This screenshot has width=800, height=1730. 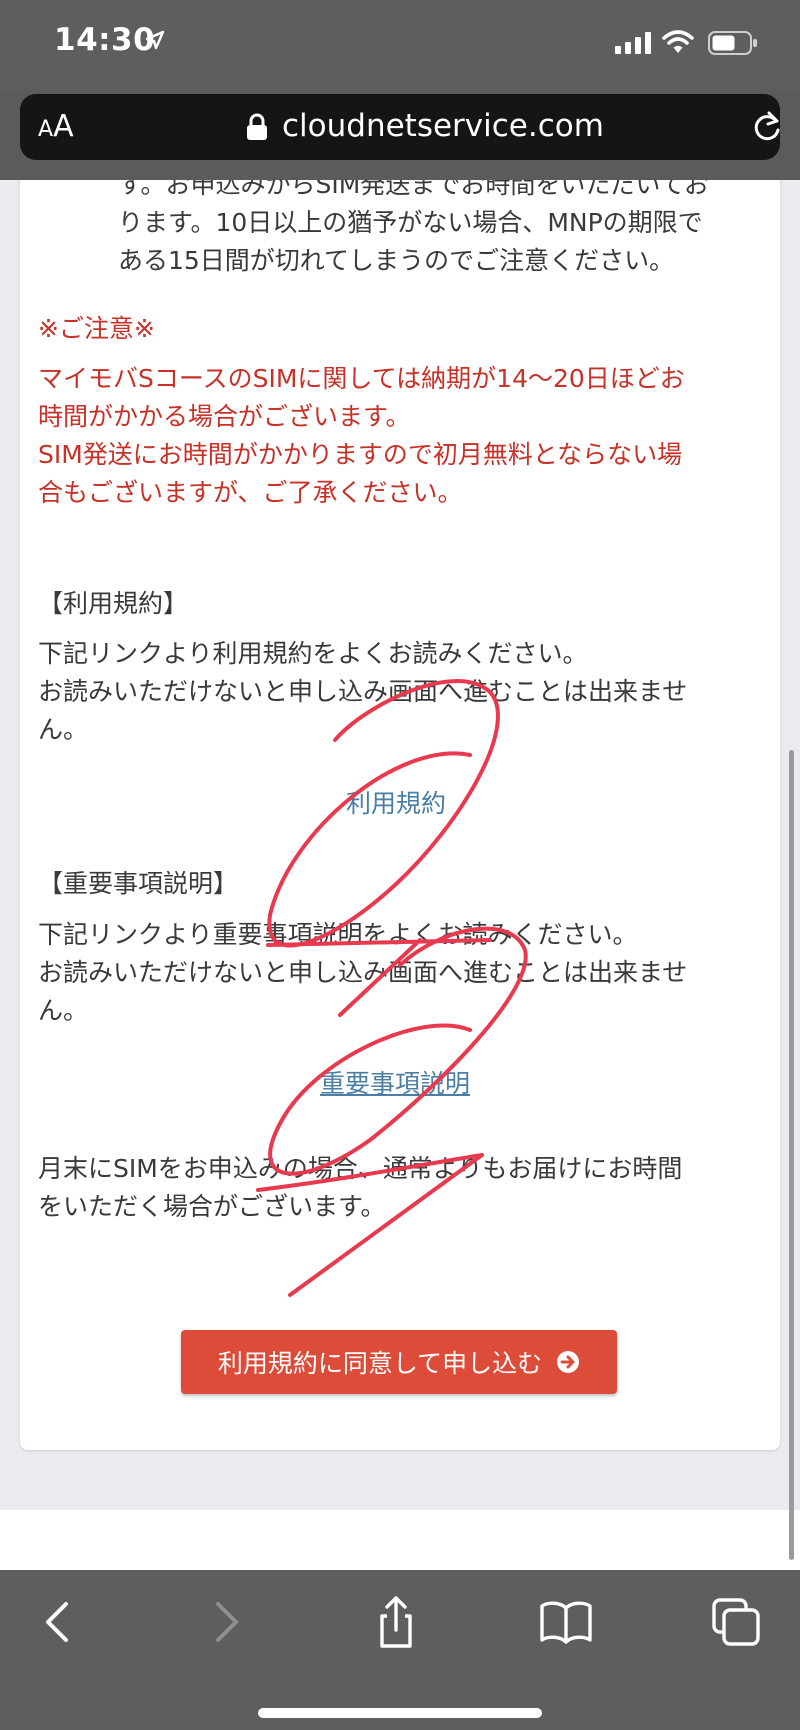 What do you see at coordinates (313, 653) in the screenshot?
I see `terms-line: 下記リンクより利用規約をよくお読みください。` at bounding box center [313, 653].